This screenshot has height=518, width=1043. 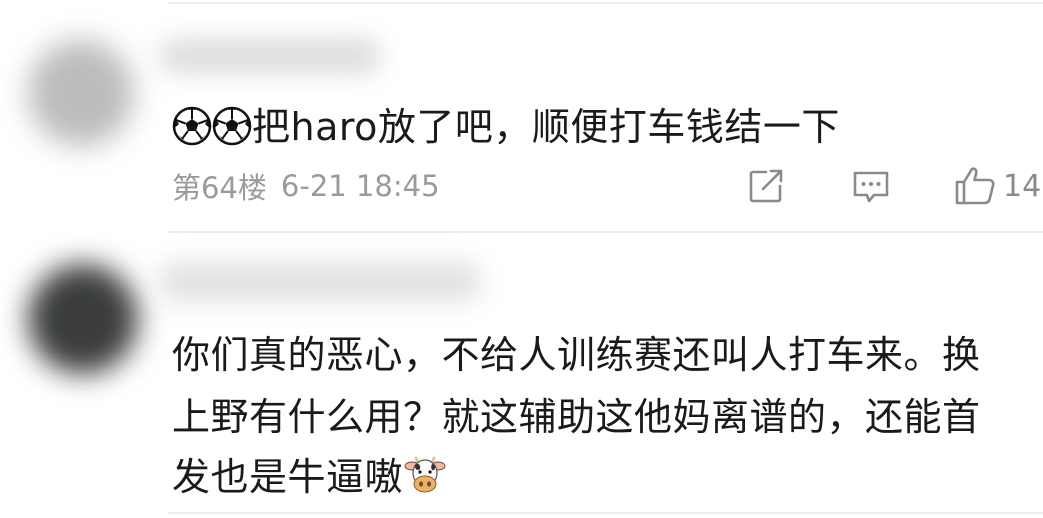 What do you see at coordinates (576, 417) in the screenshot?
I see `comment-content-line-2: 上野有什么用？就这辅助这他妈离谱的，还能首` at bounding box center [576, 417].